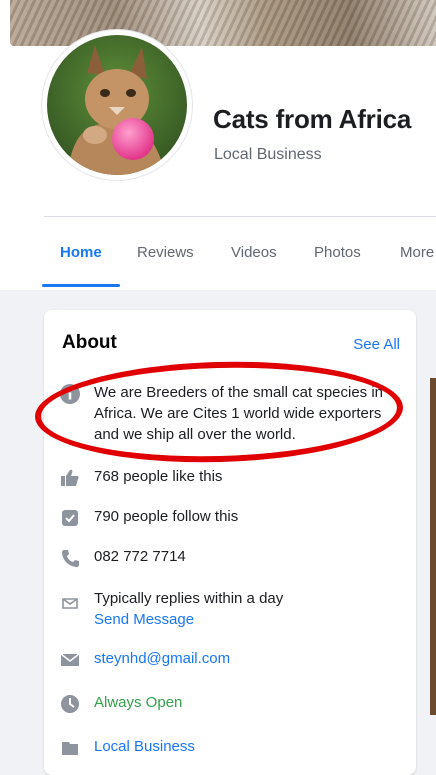 The height and width of the screenshot is (775, 436). I want to click on tab-home: Home, so click(81, 252).